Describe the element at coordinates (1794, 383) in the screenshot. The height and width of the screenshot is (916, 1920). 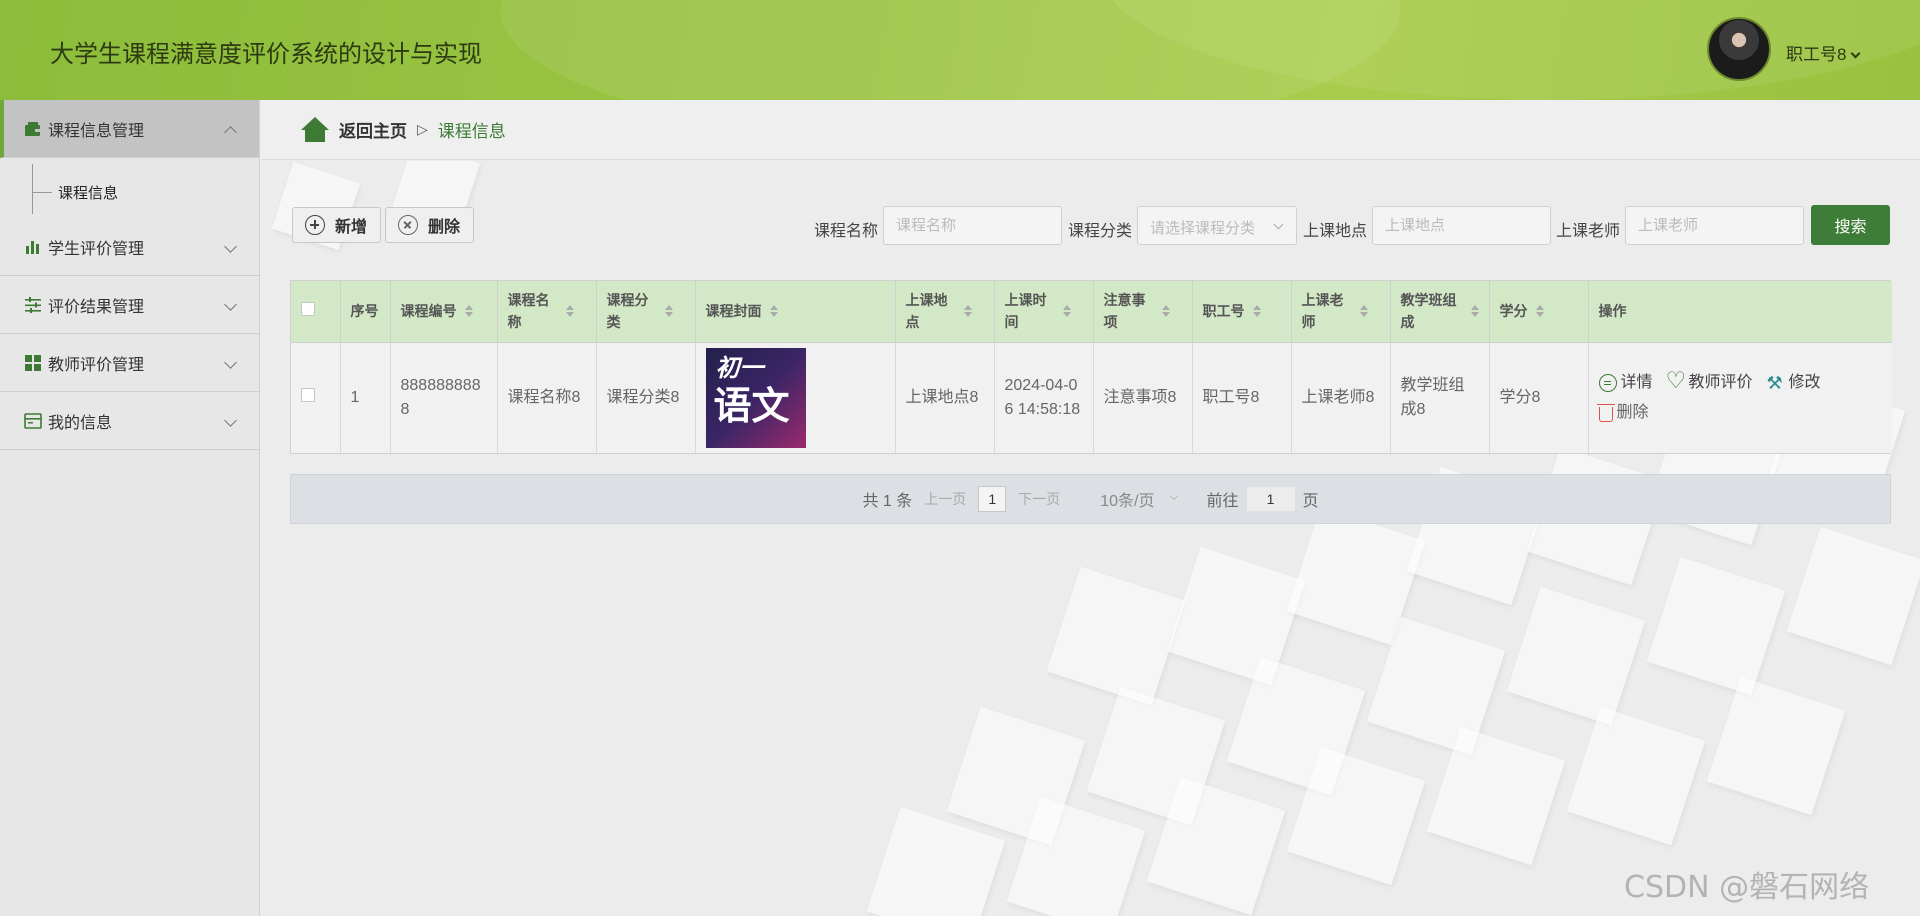
I see `edit-action: 修改` at that location.